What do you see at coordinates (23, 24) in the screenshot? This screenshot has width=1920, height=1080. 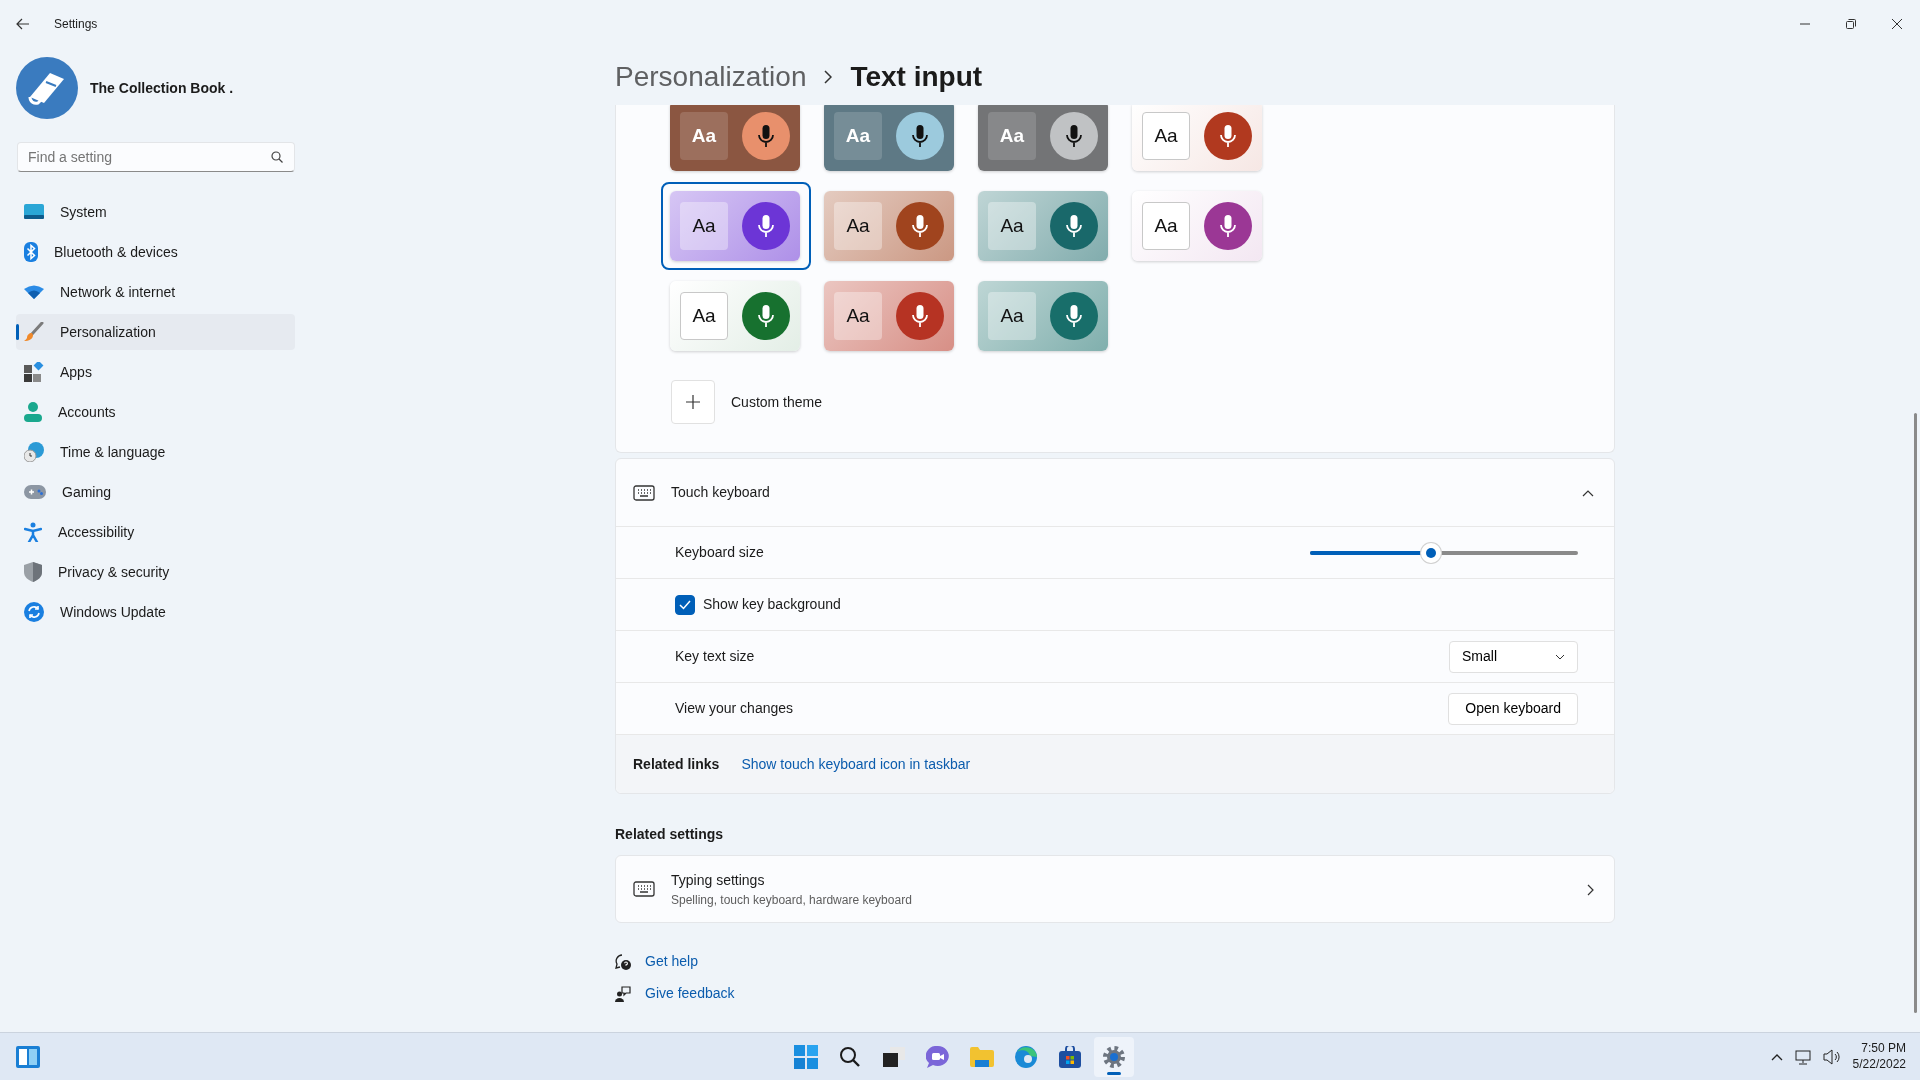 I see `back-icon` at bounding box center [23, 24].